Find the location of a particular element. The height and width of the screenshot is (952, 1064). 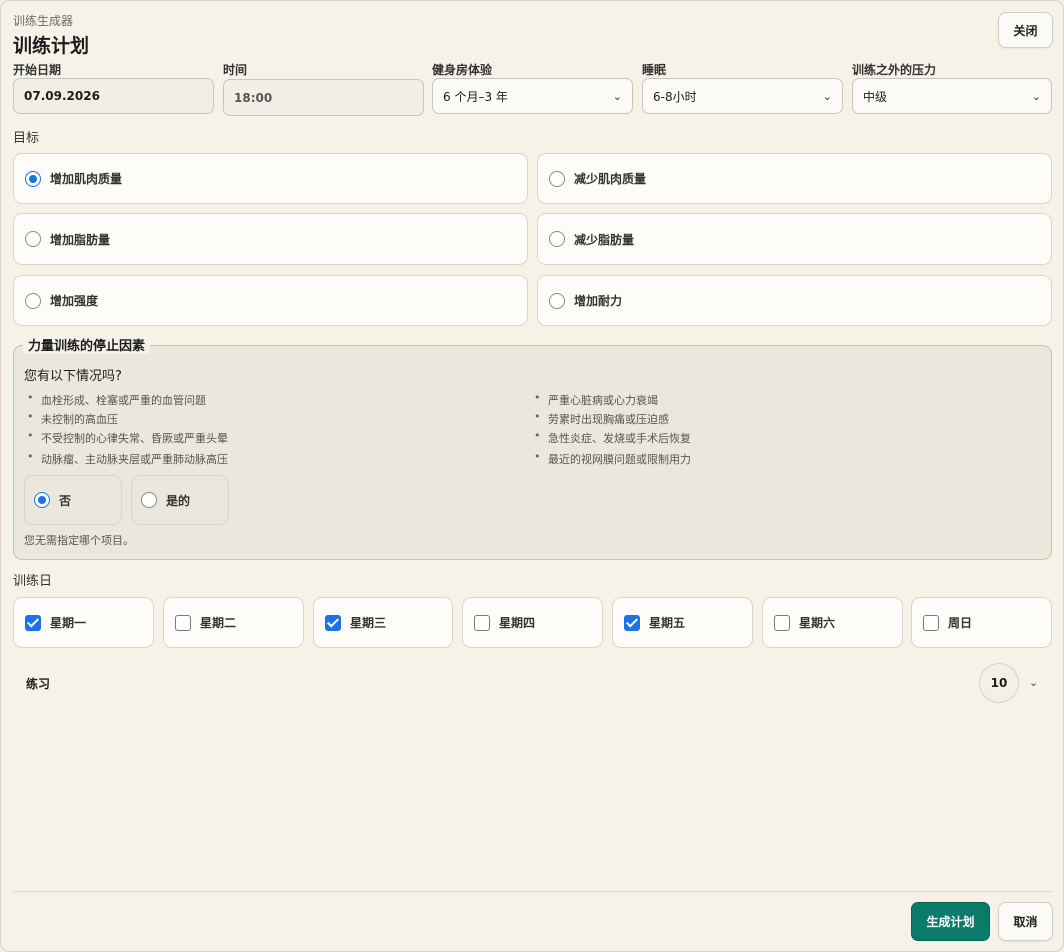

gym-experience-value: 6 个月–3 年 is located at coordinates (475, 96).